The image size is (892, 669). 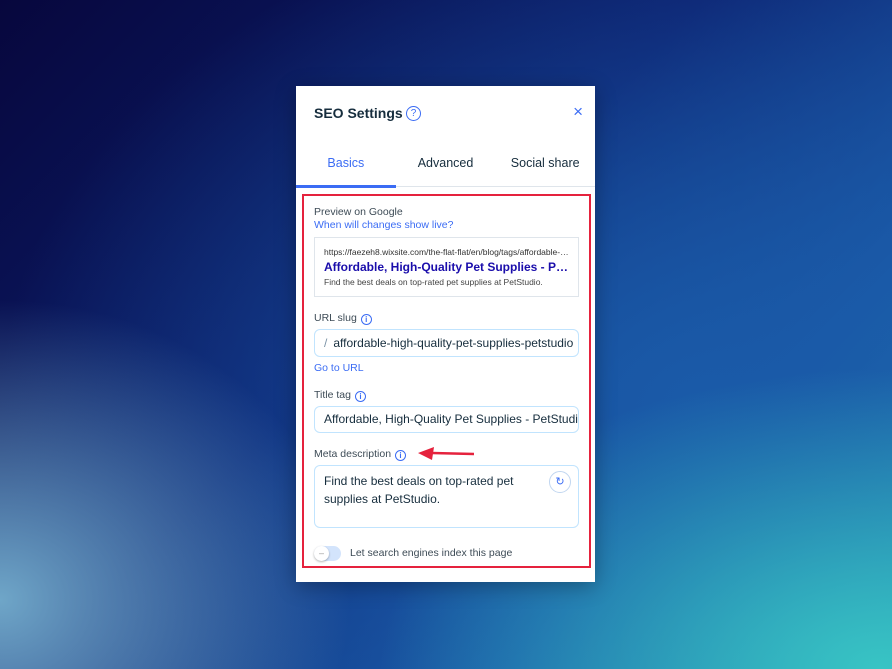 What do you see at coordinates (353, 454) in the screenshot?
I see `meta-description-label-text: Meta description` at bounding box center [353, 454].